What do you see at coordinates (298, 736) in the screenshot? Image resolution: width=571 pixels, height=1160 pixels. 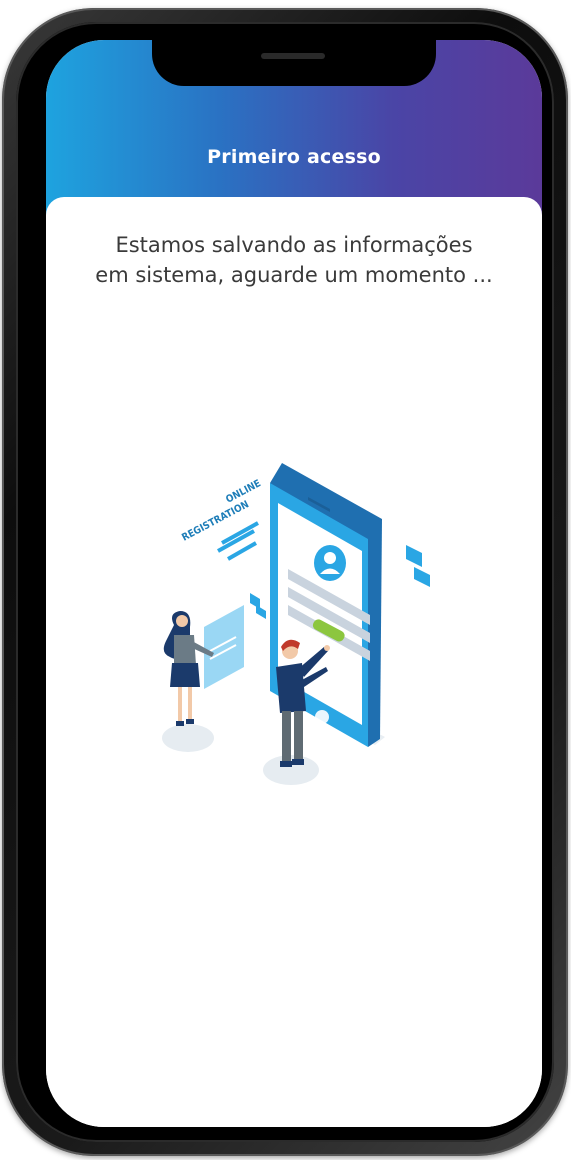 I see `man-leg-right` at bounding box center [298, 736].